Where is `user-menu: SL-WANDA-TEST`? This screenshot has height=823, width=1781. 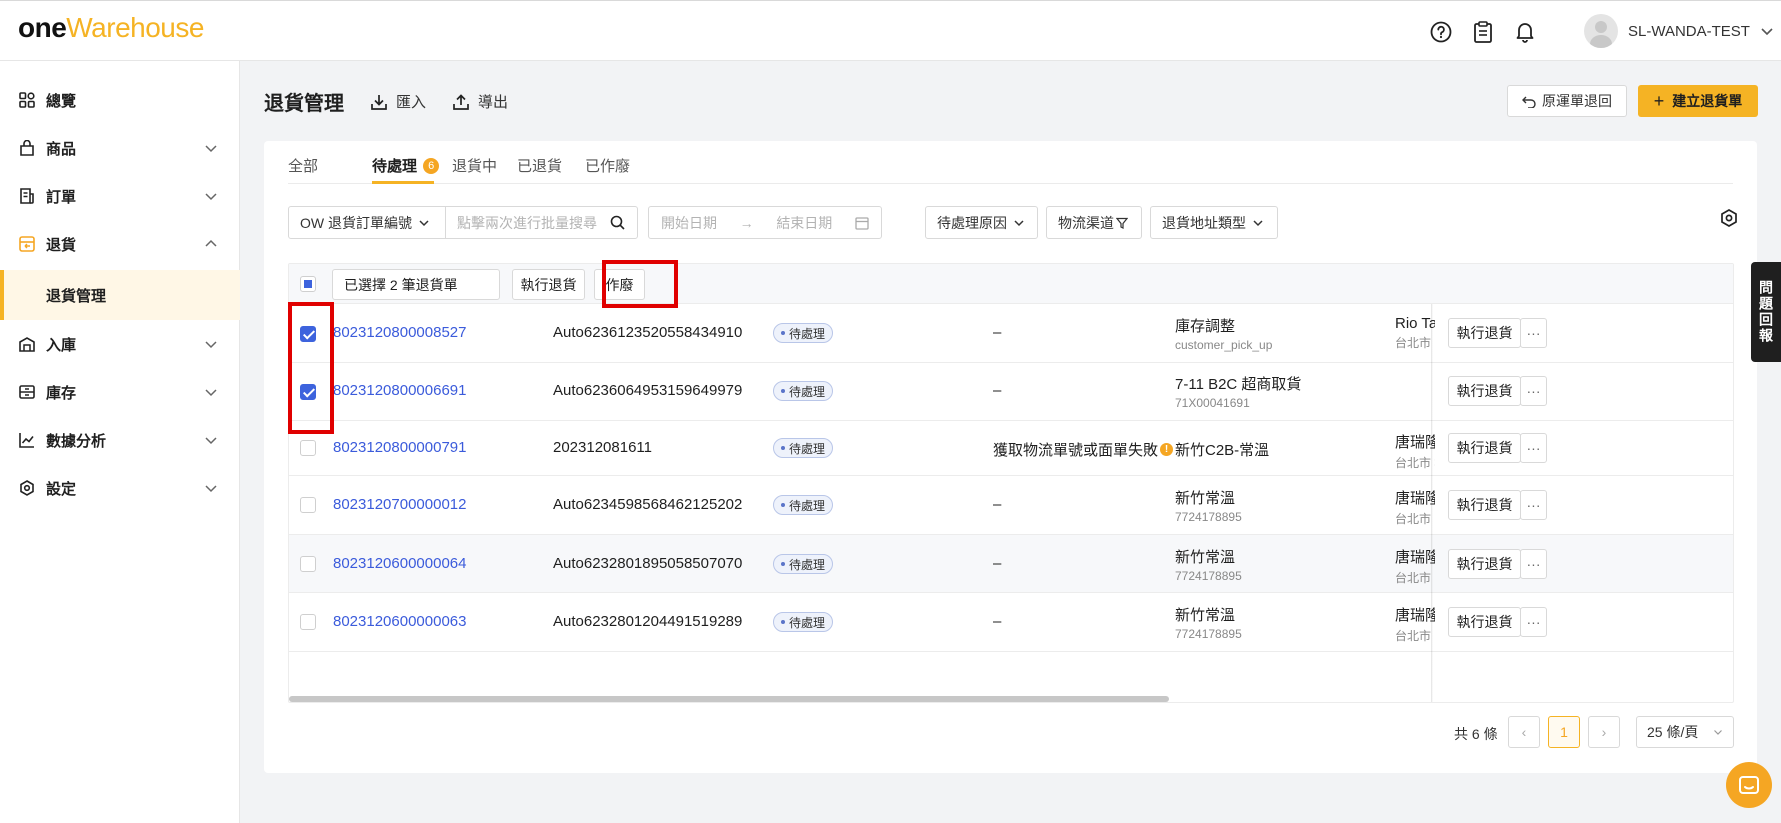 user-menu: SL-WANDA-TEST is located at coordinates (1679, 31).